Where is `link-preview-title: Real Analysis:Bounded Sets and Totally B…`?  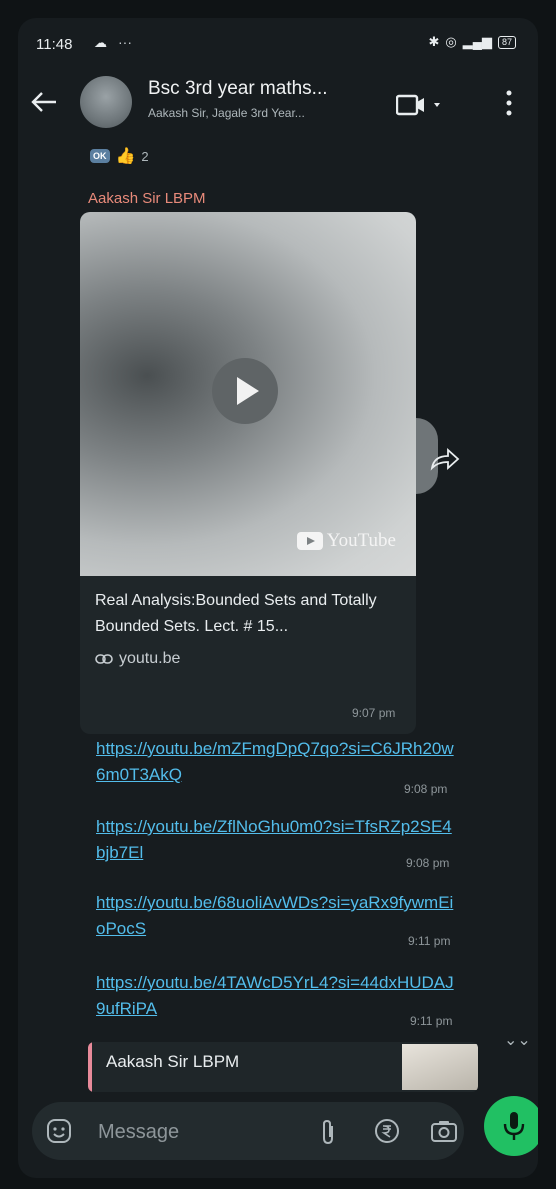 link-preview-title: Real Analysis:Bounded Sets and Totally B… is located at coordinates (250, 614).